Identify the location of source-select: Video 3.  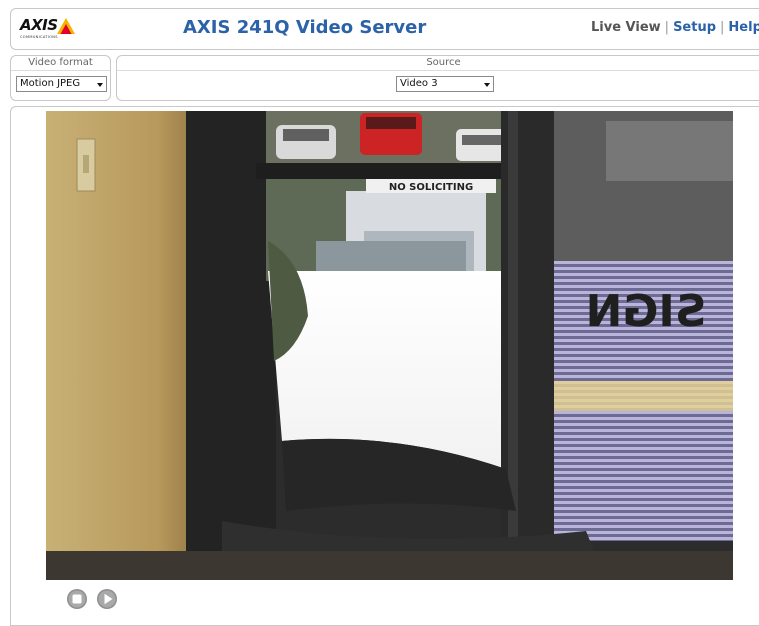
(445, 84).